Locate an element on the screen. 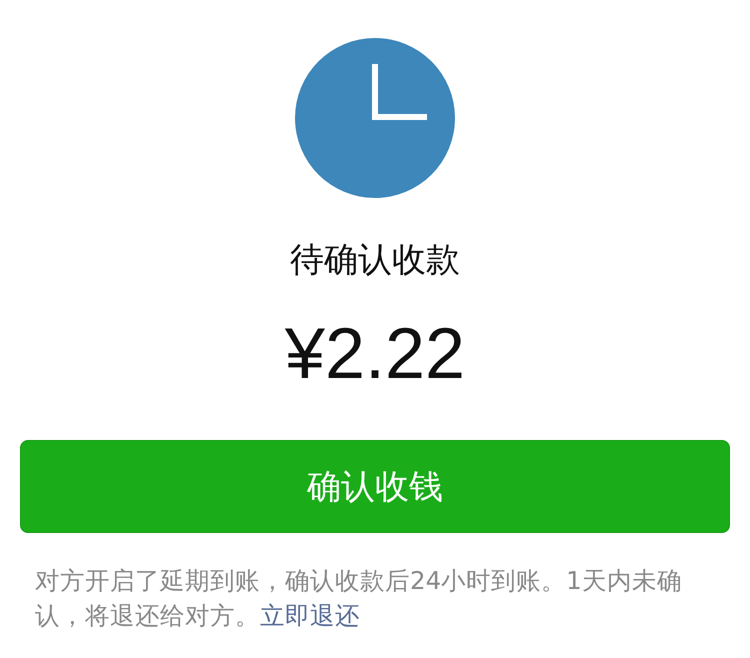 This screenshot has width=750, height=658. clock-icon is located at coordinates (375, 118).